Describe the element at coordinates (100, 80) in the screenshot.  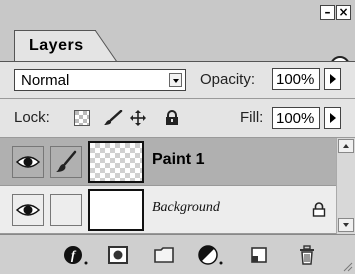
I see `blend-mode-select: Normal` at that location.